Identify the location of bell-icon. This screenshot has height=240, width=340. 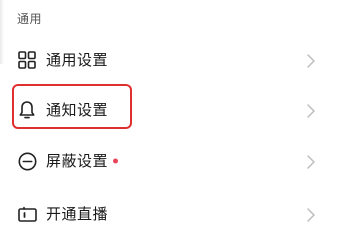
(27, 110).